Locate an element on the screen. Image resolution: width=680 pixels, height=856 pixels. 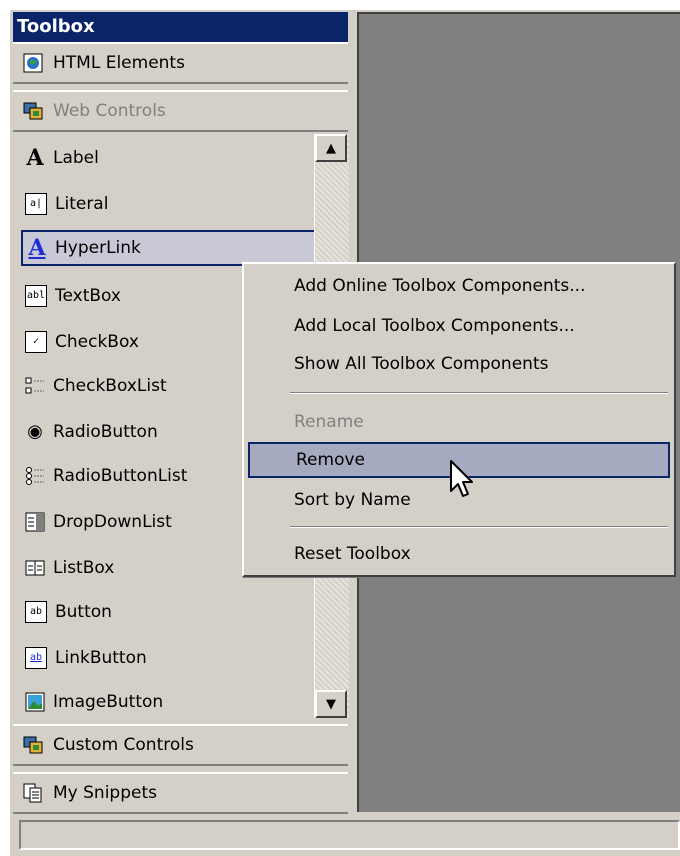
radiobutton-icon: ◉ is located at coordinates (35, 431).